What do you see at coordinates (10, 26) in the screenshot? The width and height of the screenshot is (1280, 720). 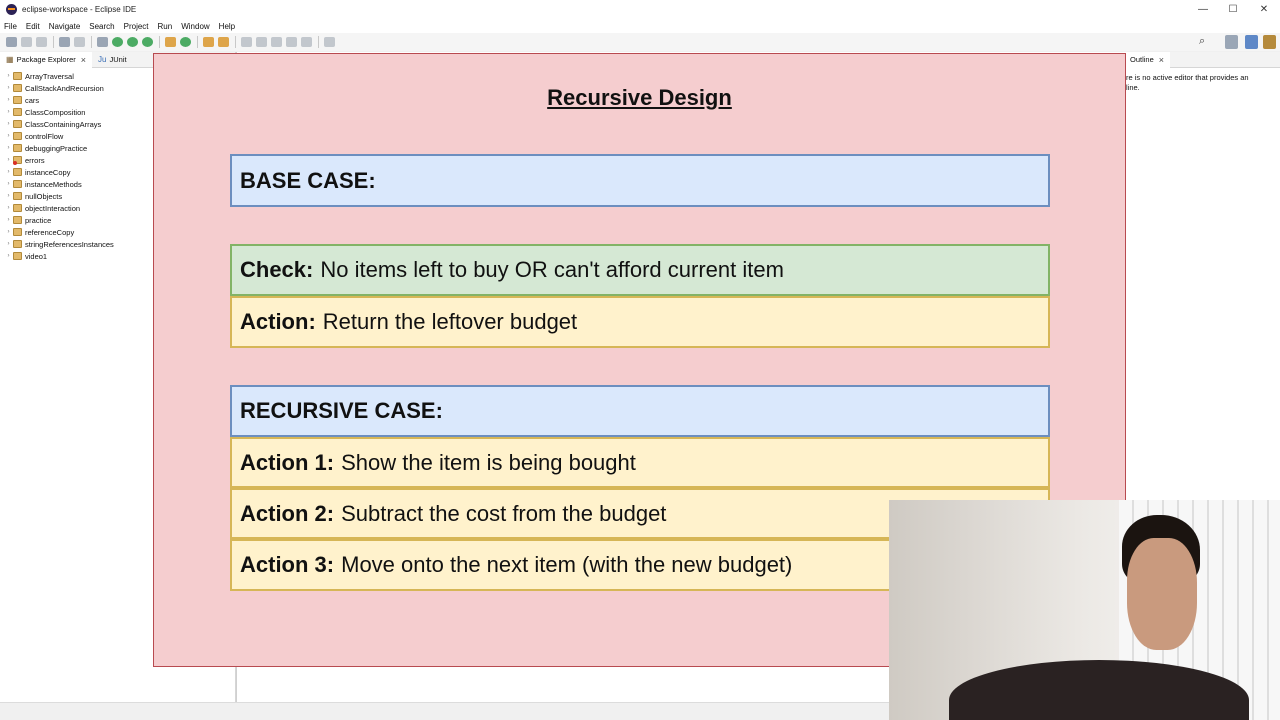 I see `menu-file: File` at bounding box center [10, 26].